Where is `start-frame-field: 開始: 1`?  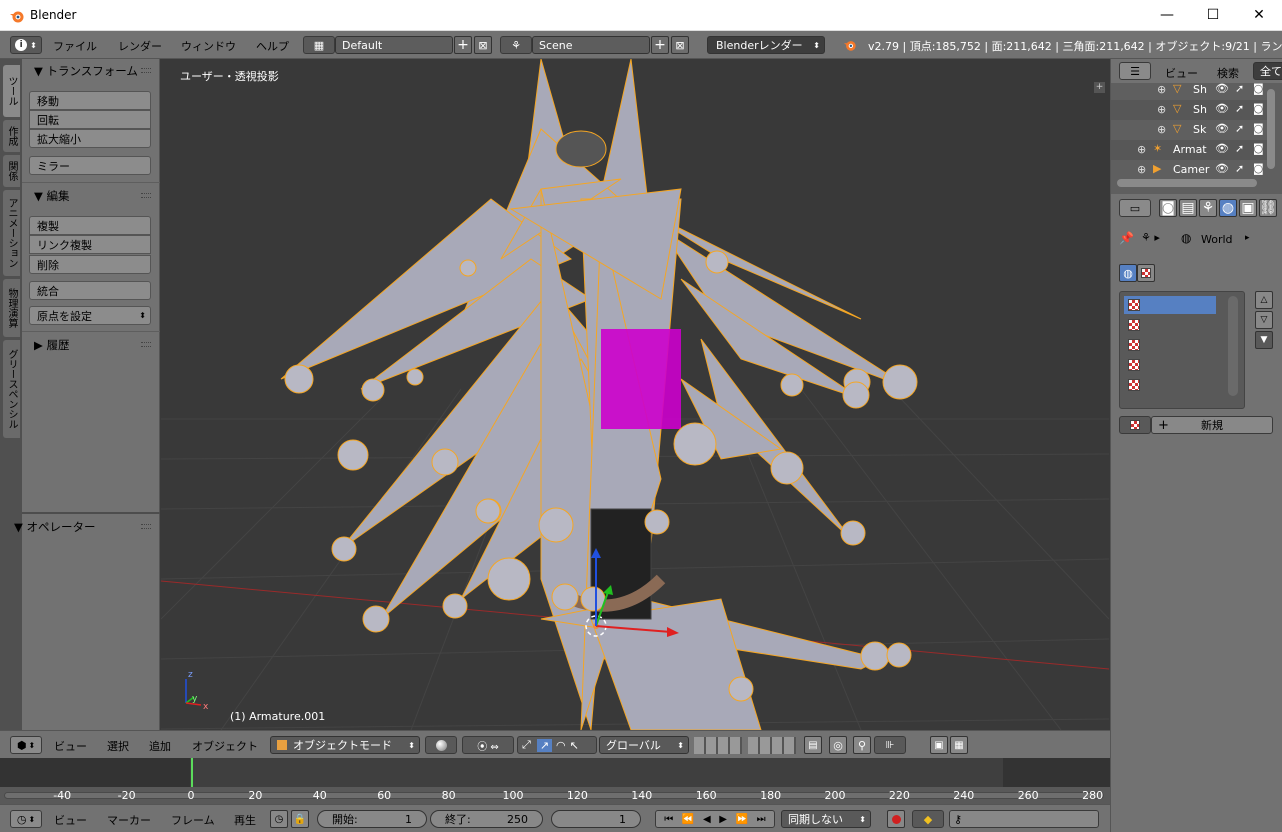 start-frame-field: 開始: 1 is located at coordinates (372, 819).